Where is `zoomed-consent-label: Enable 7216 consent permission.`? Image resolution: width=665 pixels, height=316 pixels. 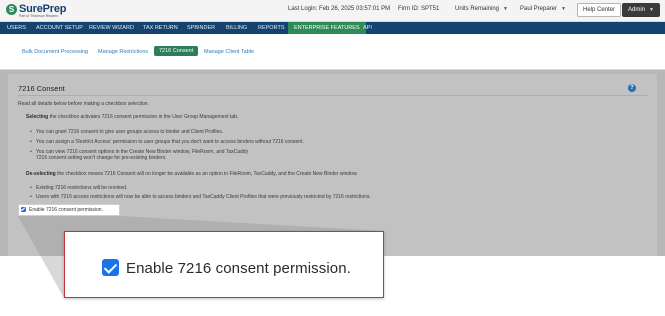
zoomed-consent-label: Enable 7216 consent permission. is located at coordinates (238, 268).